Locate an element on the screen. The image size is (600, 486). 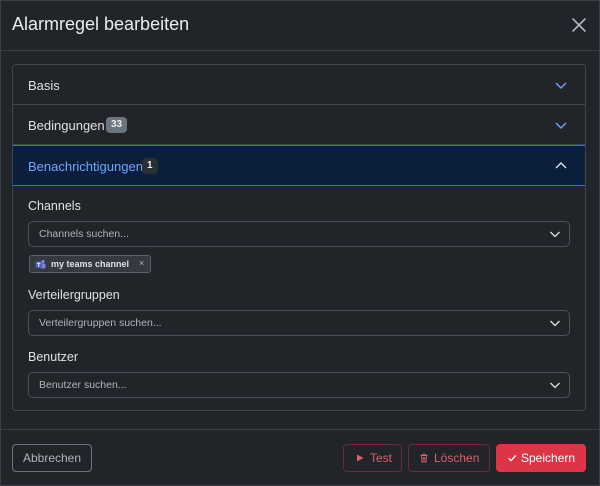
section-basis-label: Basis is located at coordinates (44, 85).